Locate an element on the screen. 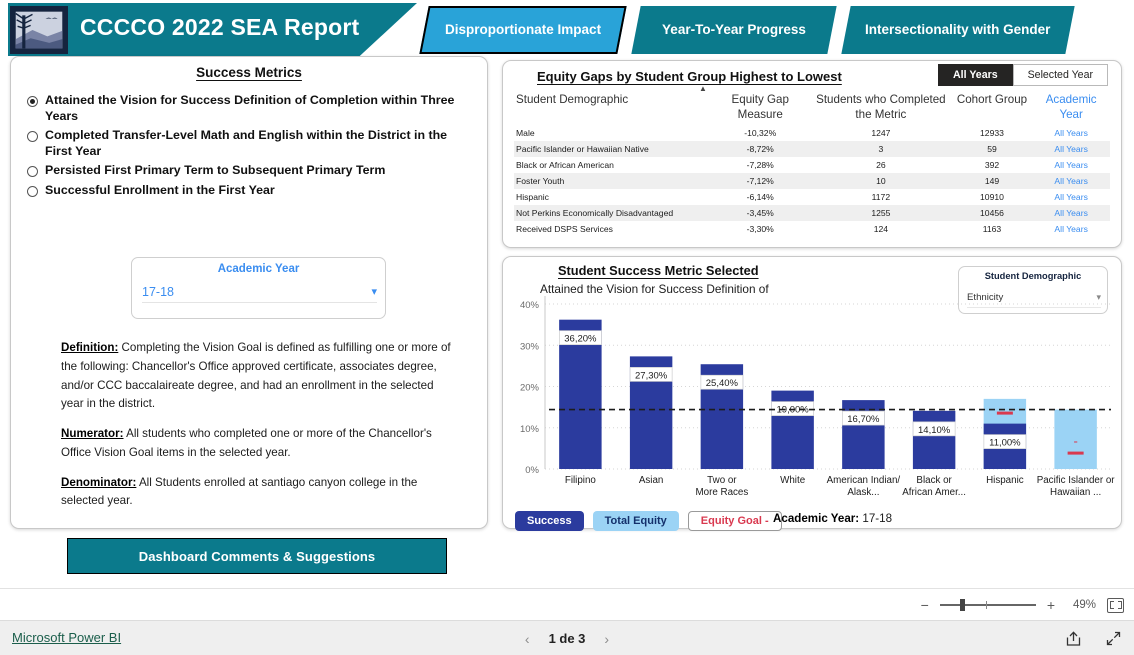 The height and width of the screenshot is (655, 1134). column-header-students-completed: Students who Completed the Metric is located at coordinates (881, 108).